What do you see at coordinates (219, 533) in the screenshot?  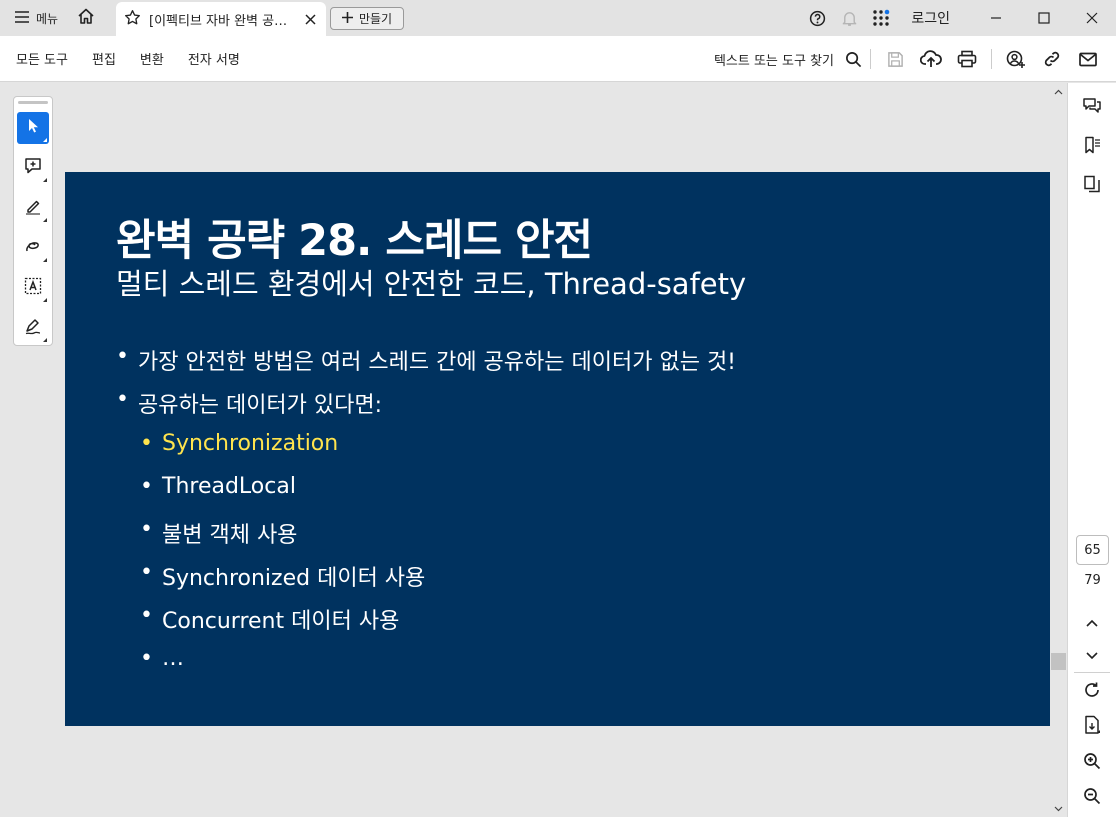 I see `bullet-subitem: 불변 객체 사용` at bounding box center [219, 533].